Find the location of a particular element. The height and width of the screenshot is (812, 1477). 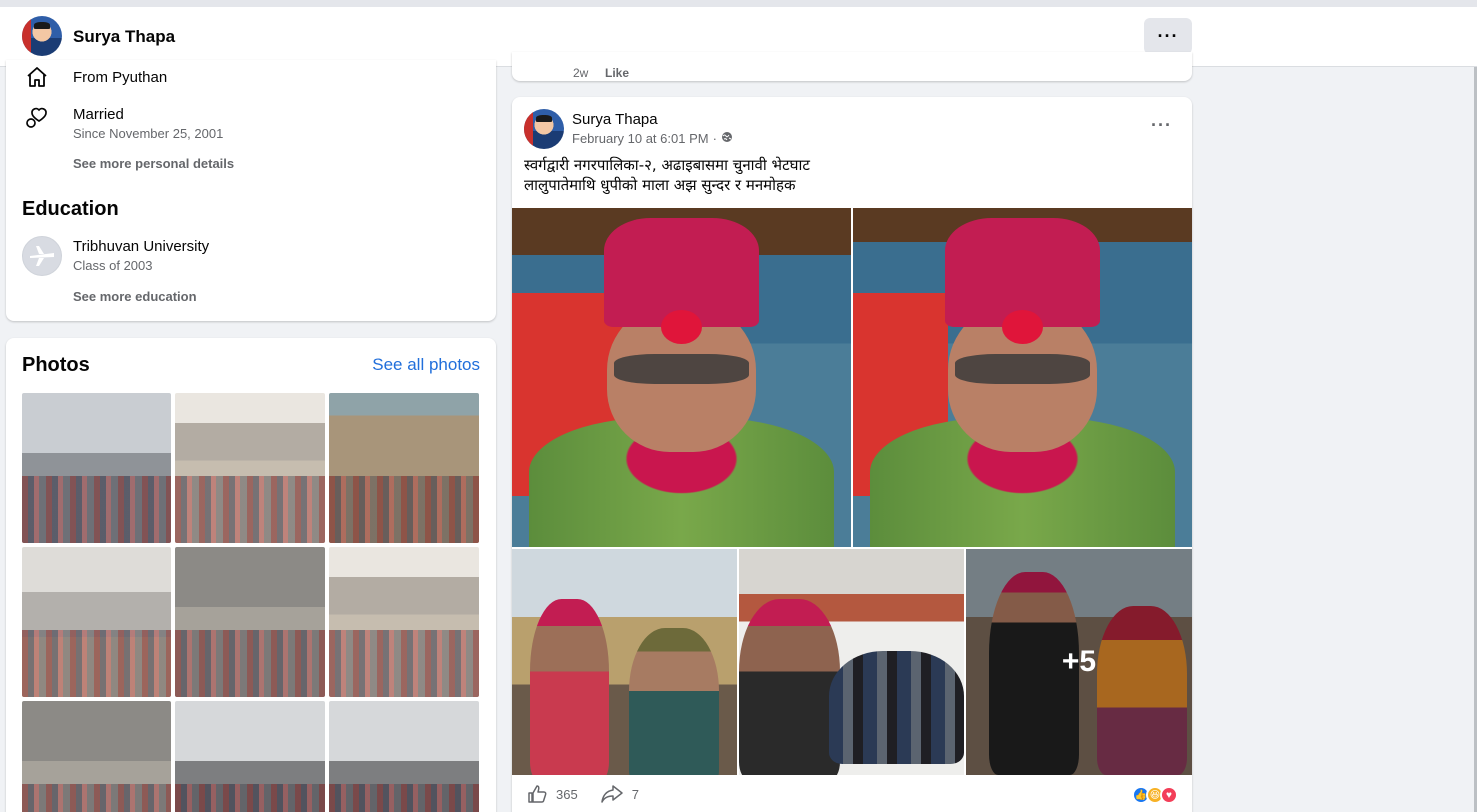

more-photos-count: +5 is located at coordinates (1079, 662).